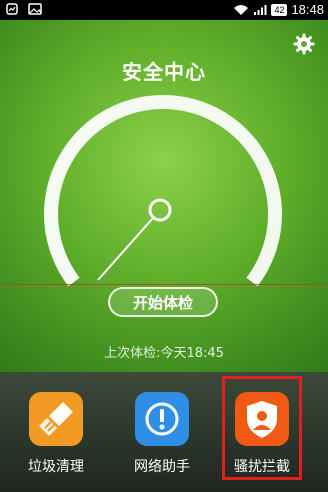  What do you see at coordinates (56, 419) in the screenshot?
I see `broom-icon` at bounding box center [56, 419].